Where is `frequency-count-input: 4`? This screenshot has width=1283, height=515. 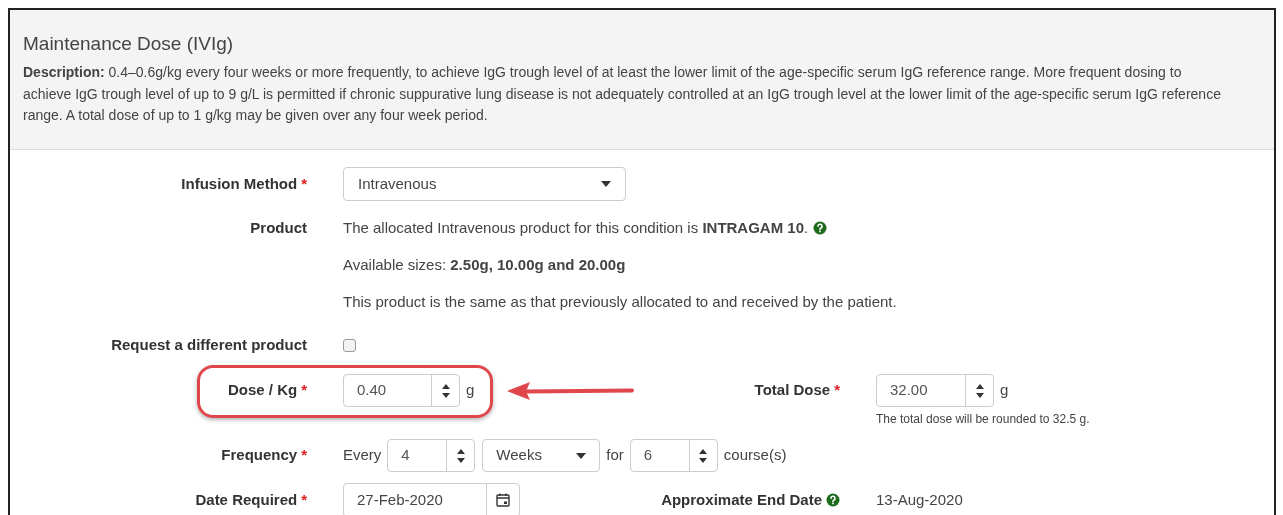
frequency-count-input: 4 is located at coordinates (431, 455).